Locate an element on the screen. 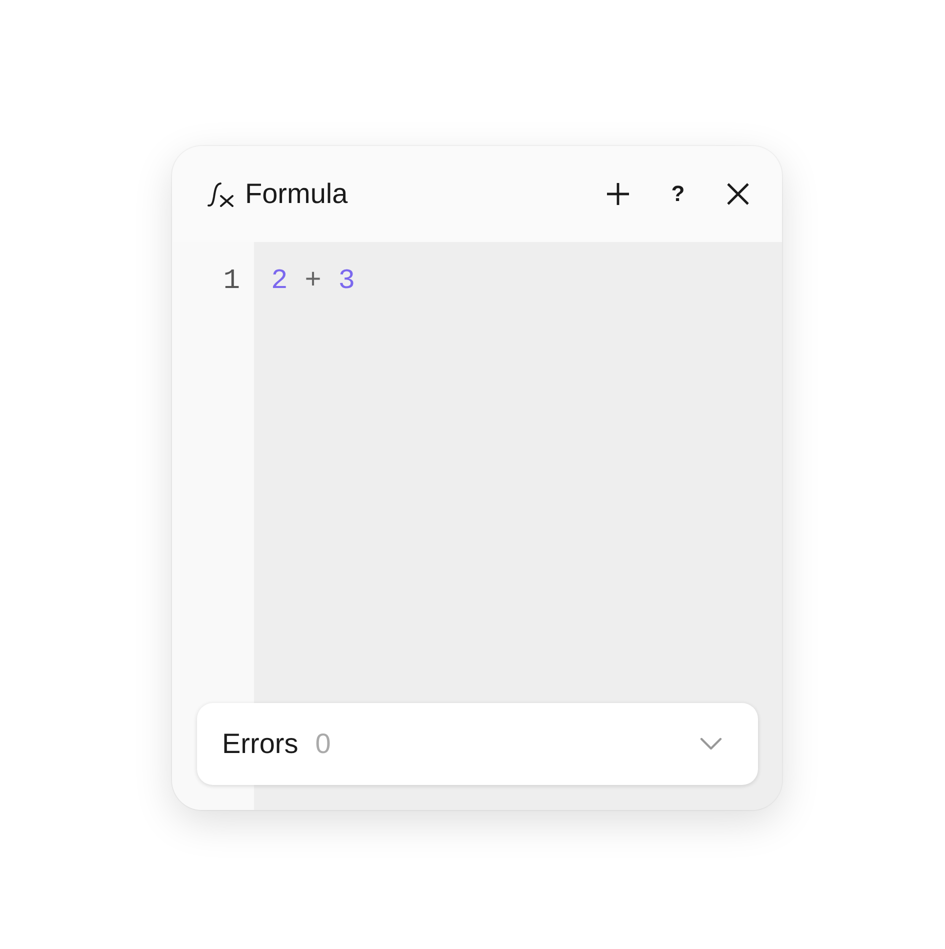  code-line: 2 + 3 is located at coordinates (313, 282).